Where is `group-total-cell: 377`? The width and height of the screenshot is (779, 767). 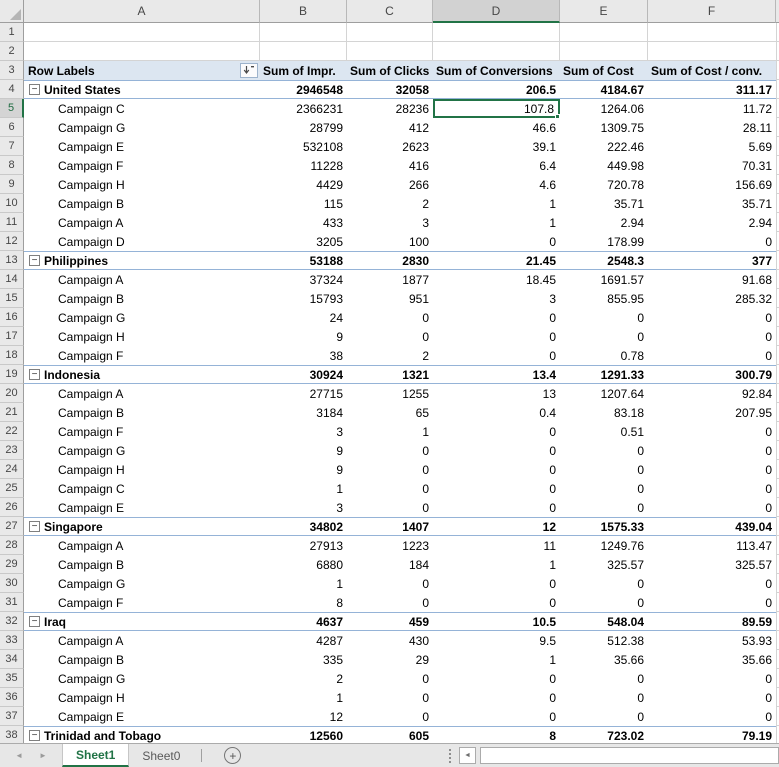 group-total-cell: 377 is located at coordinates (712, 260).